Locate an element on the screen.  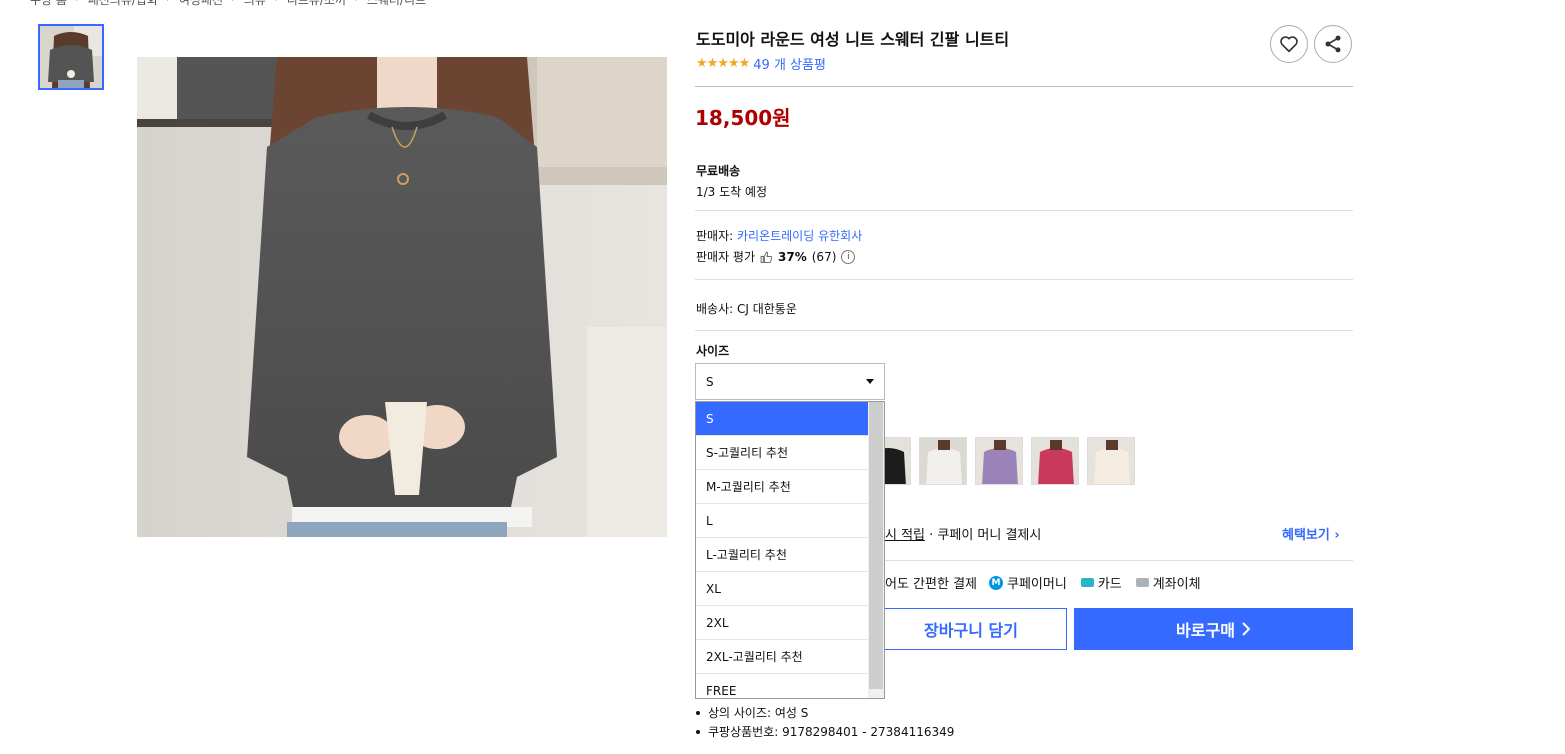
share-button is located at coordinates (1333, 44).